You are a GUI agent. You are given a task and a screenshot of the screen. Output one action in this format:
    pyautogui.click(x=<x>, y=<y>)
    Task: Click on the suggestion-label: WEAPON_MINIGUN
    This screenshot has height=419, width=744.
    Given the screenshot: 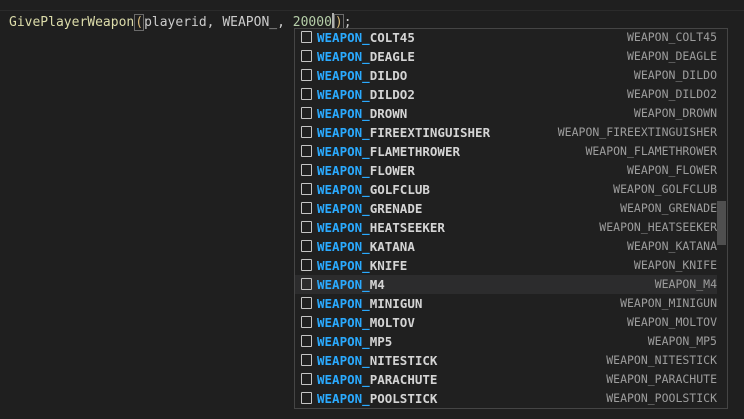 What is the action you would take?
    pyautogui.click(x=369, y=303)
    